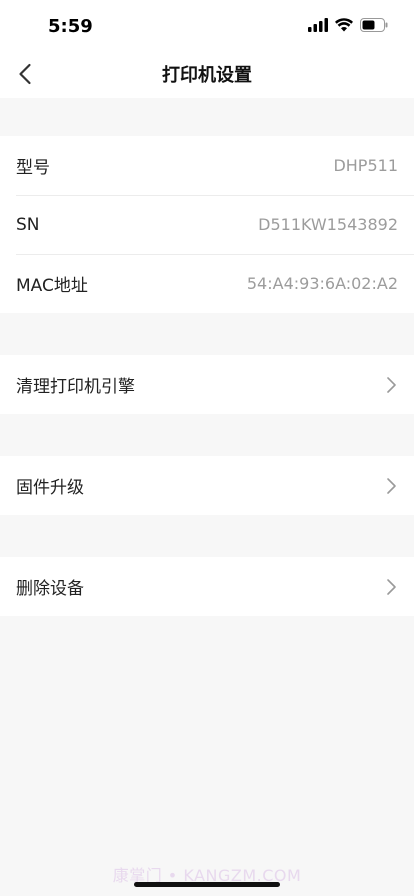 This screenshot has height=896, width=414. I want to click on mac-value: 54:A4:93:6A:02:A2, so click(322, 283).